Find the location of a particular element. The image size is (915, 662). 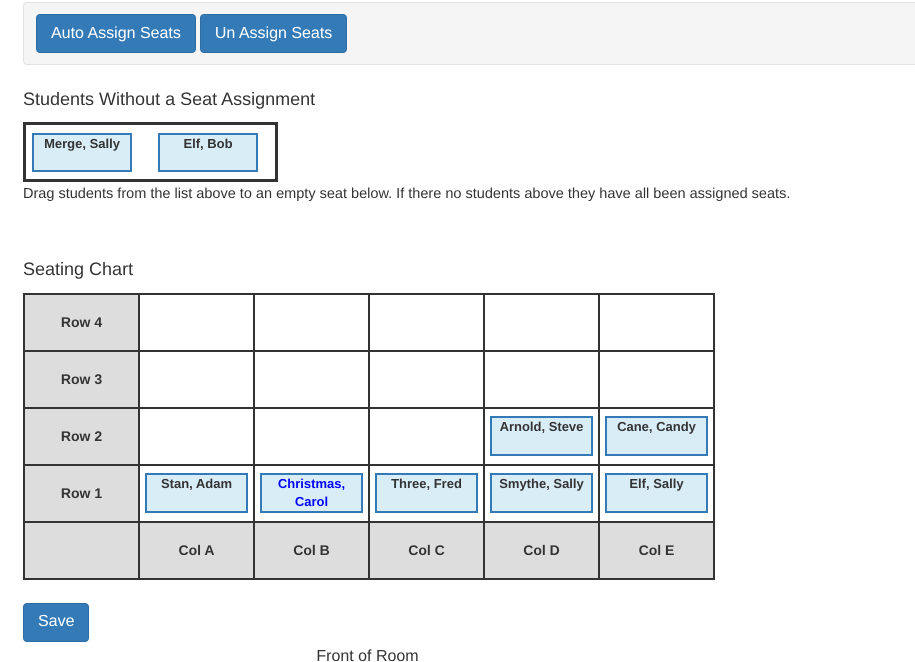

student-card: Merge, Sally is located at coordinates (82, 152).